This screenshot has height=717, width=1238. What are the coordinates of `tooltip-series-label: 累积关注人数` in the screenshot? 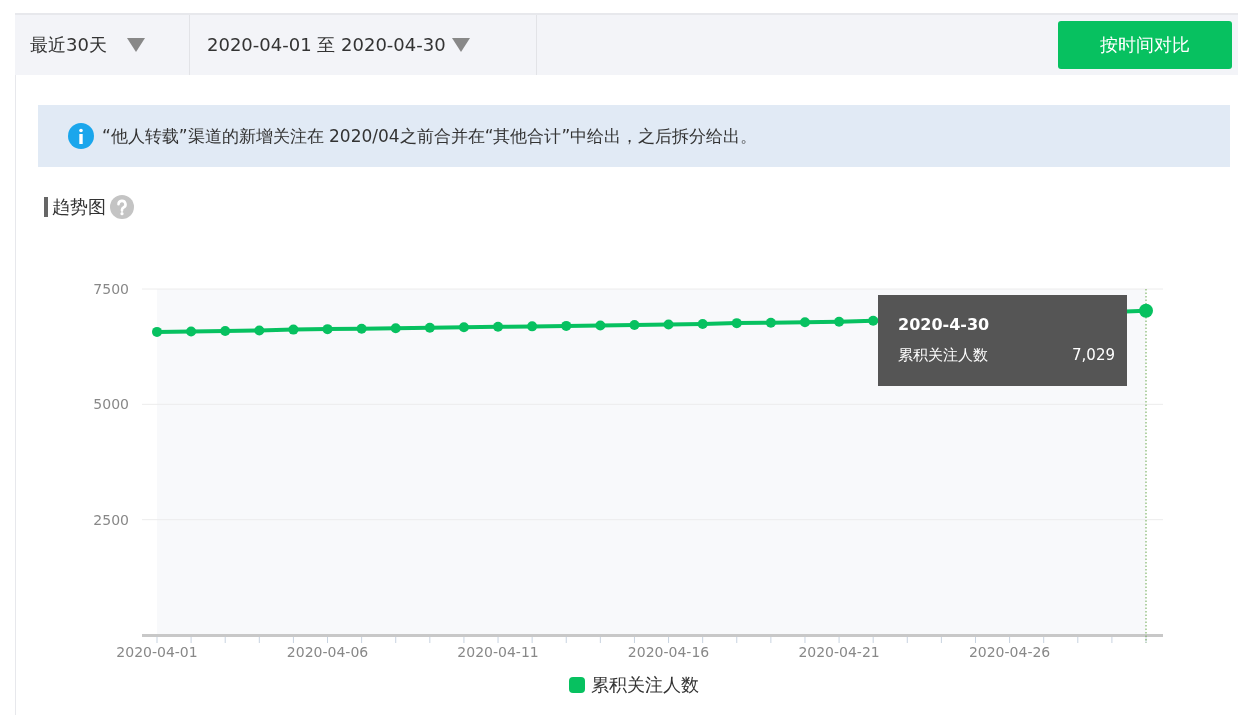 It's located at (943, 355).